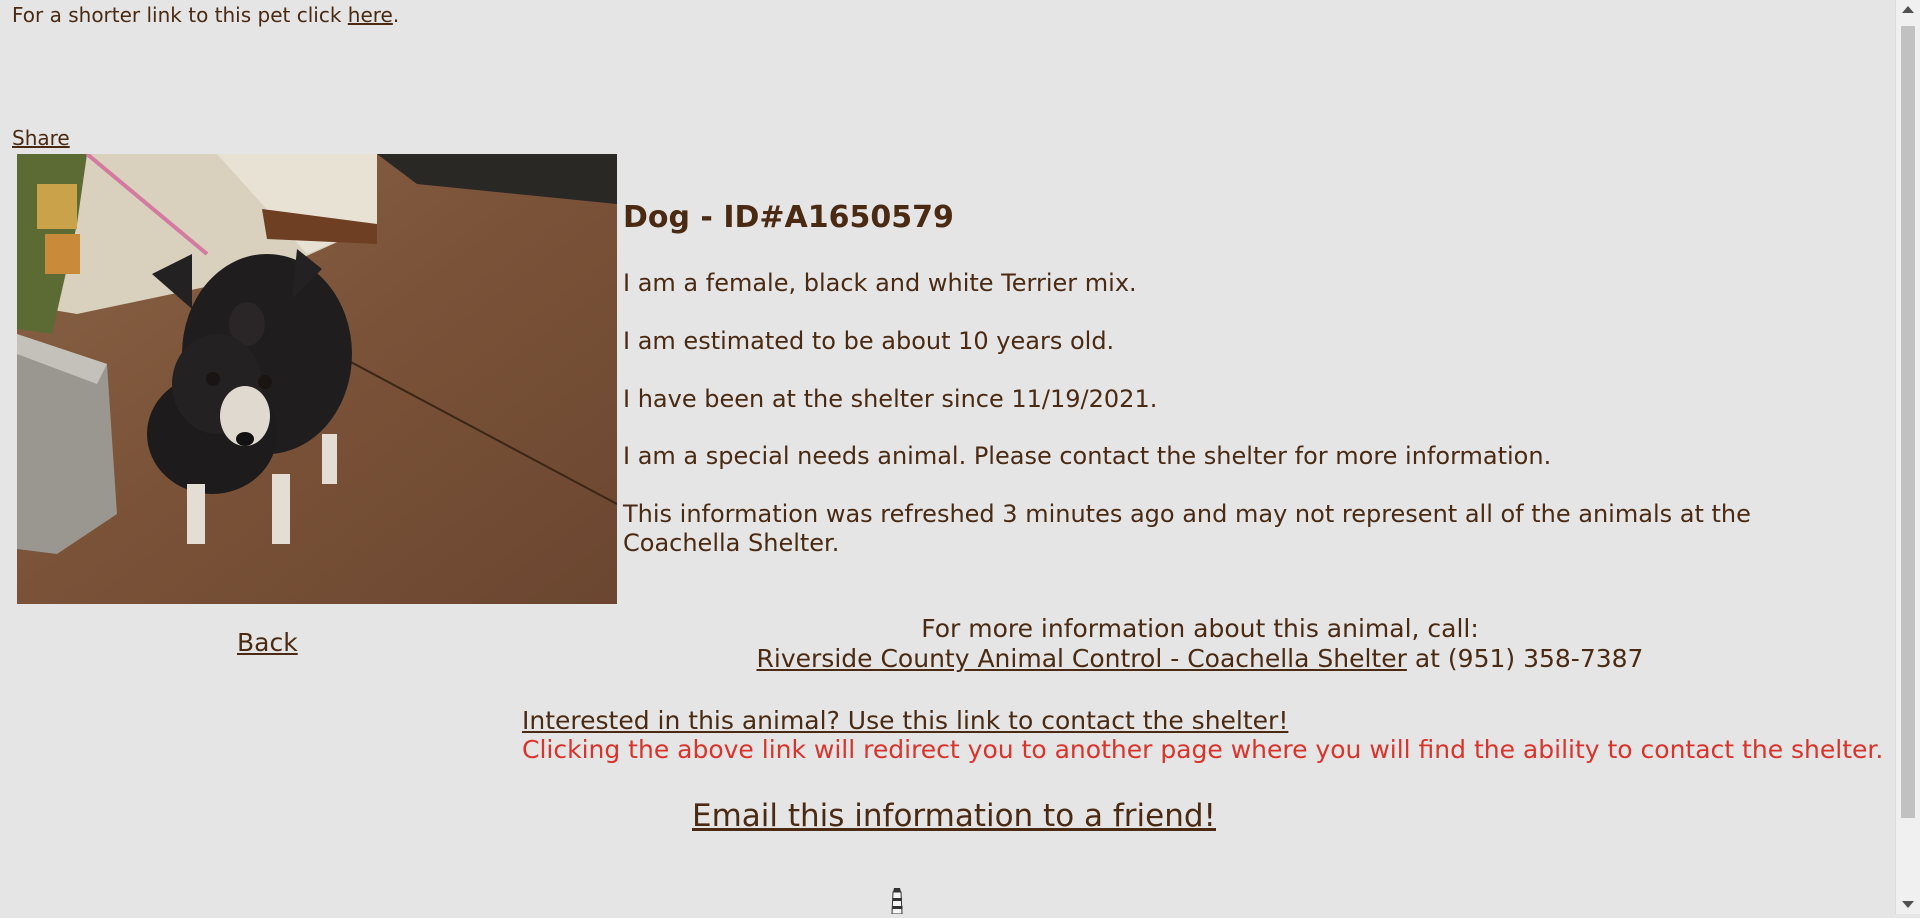  What do you see at coordinates (954, 816) in the screenshot?
I see `email-friend-link: Email this information to a friend!` at bounding box center [954, 816].